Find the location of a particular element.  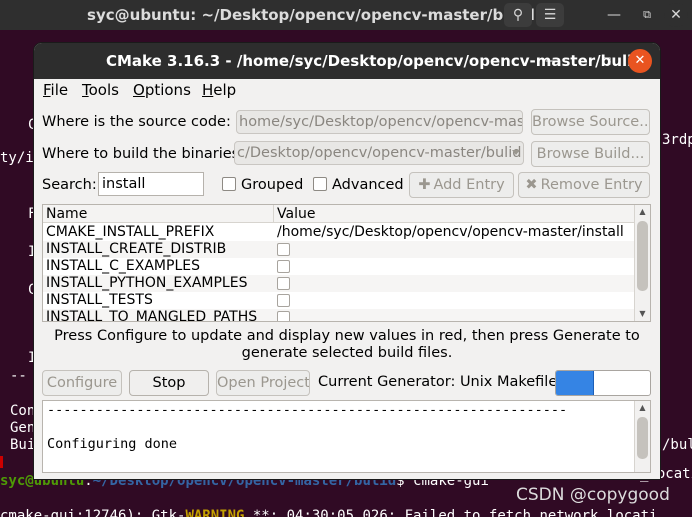

menu-file: File is located at coordinates (55, 90).